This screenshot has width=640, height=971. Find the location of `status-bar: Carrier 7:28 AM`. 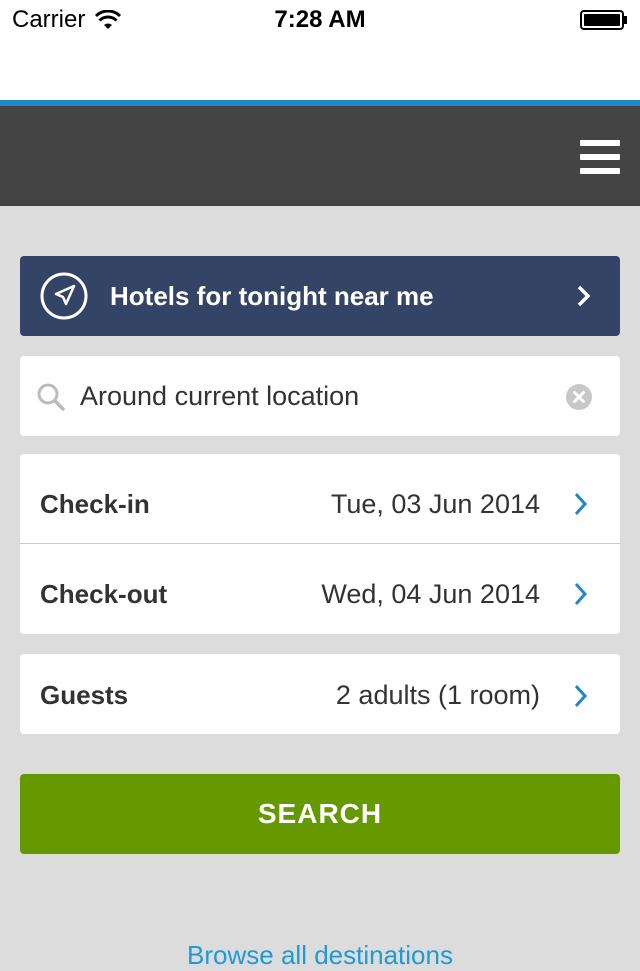

status-bar: Carrier 7:28 AM is located at coordinates (320, 50).